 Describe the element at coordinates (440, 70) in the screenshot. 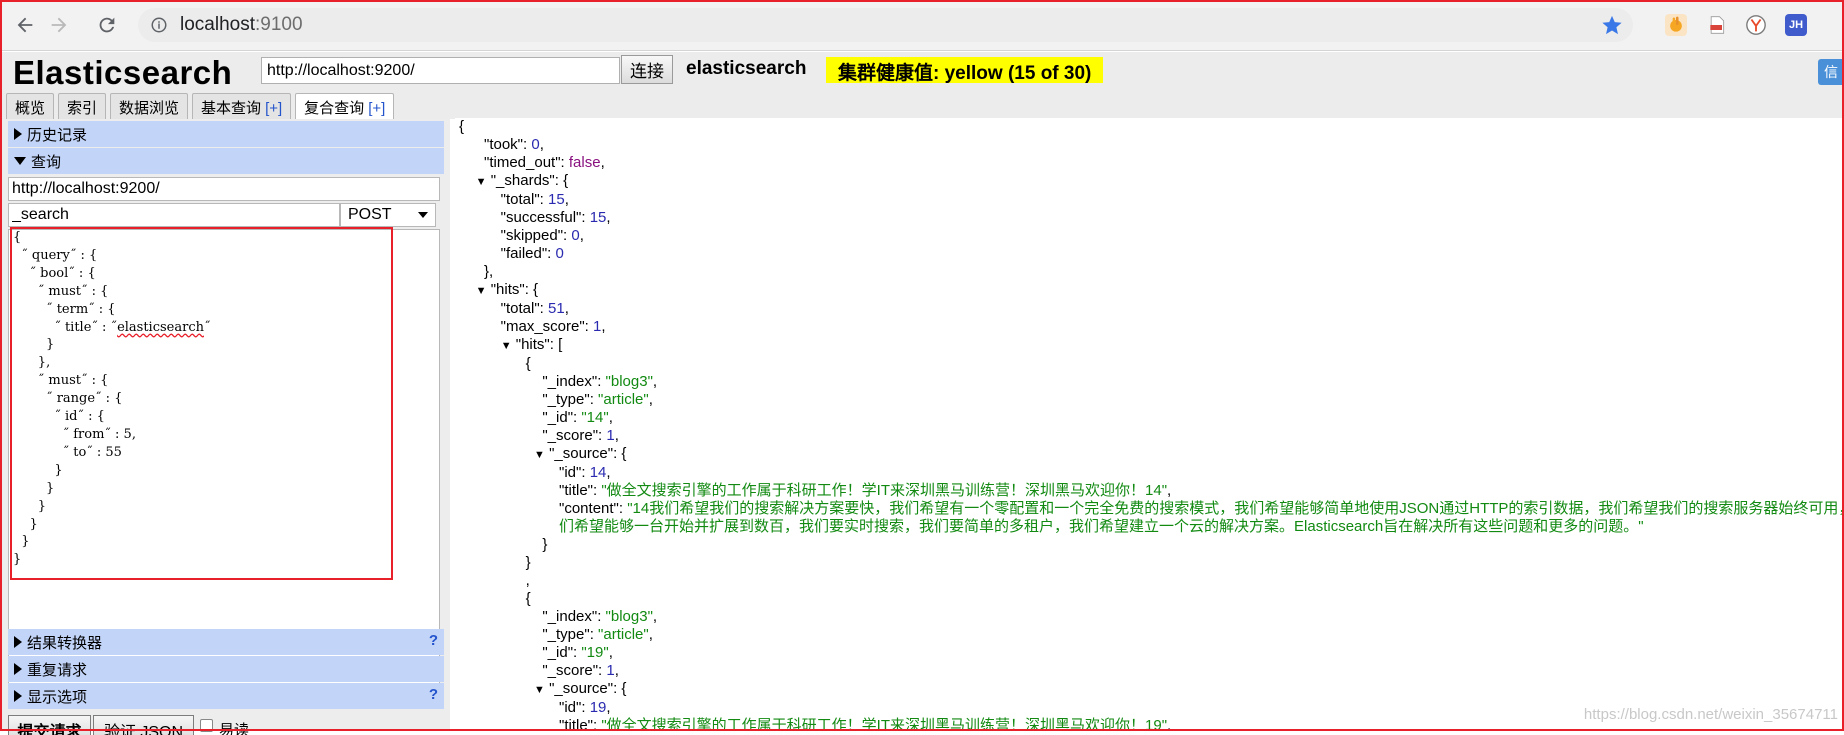

I see `cluster-url-input` at that location.